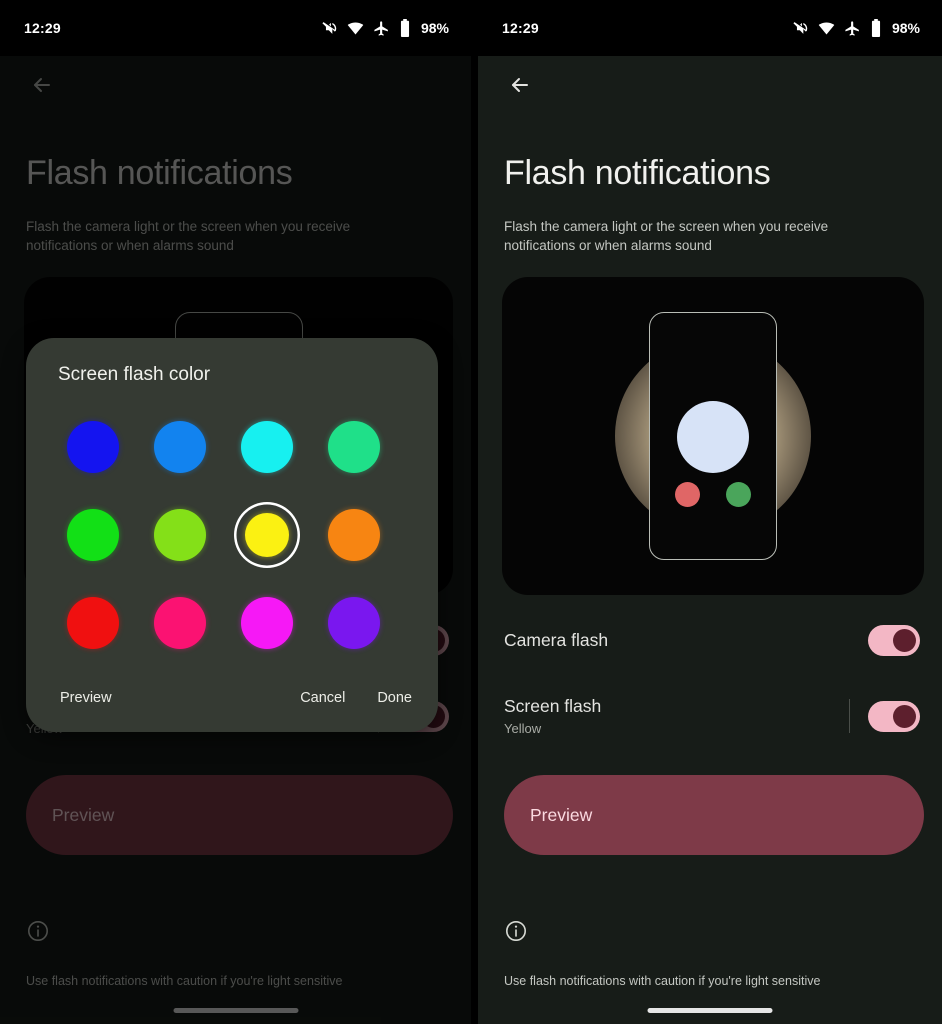  I want to click on row-camera-flash: Camera flash, so click(710, 640).